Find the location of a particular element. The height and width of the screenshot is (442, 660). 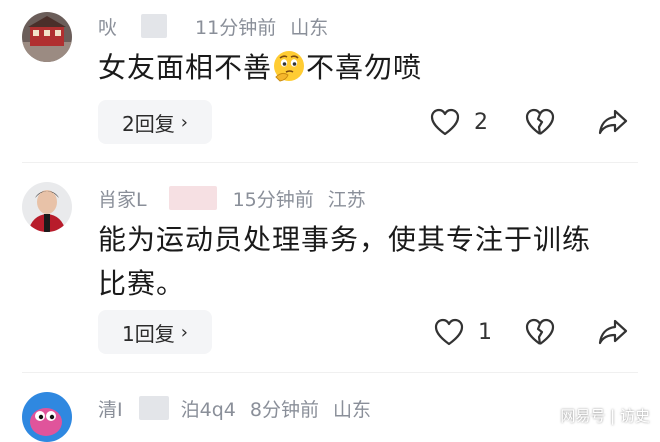

reply-button: 1回复 › is located at coordinates (155, 332).